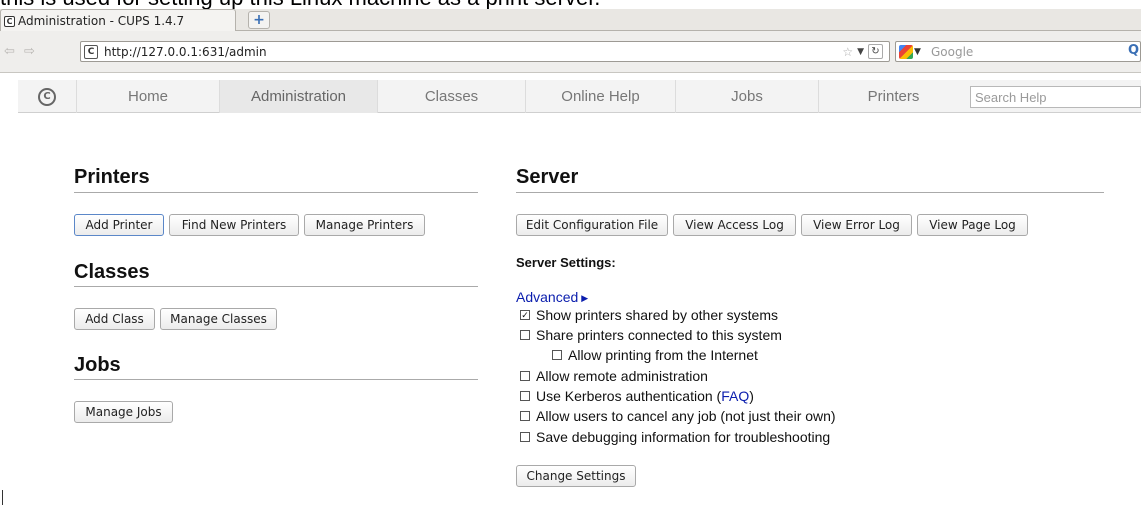 The width and height of the screenshot is (1141, 505). What do you see at coordinates (525, 315) in the screenshot?
I see `checkbox-show-shared: ✓` at bounding box center [525, 315].